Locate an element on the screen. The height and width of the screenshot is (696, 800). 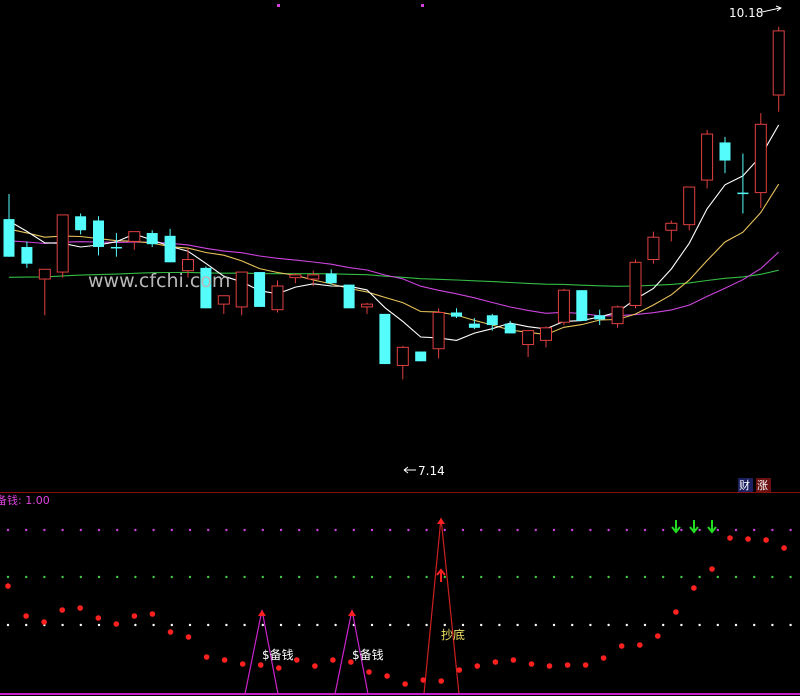
signal-label-buy: $备钱 is located at coordinates (278, 654).